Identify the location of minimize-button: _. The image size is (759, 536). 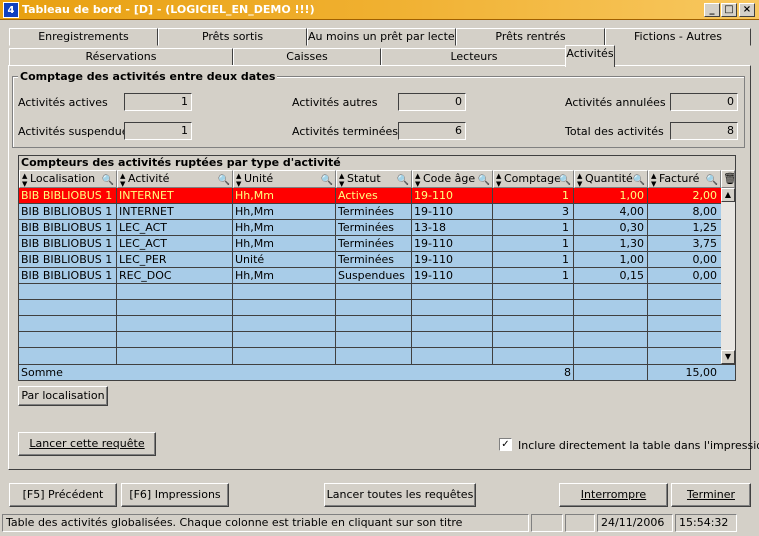
(712, 10).